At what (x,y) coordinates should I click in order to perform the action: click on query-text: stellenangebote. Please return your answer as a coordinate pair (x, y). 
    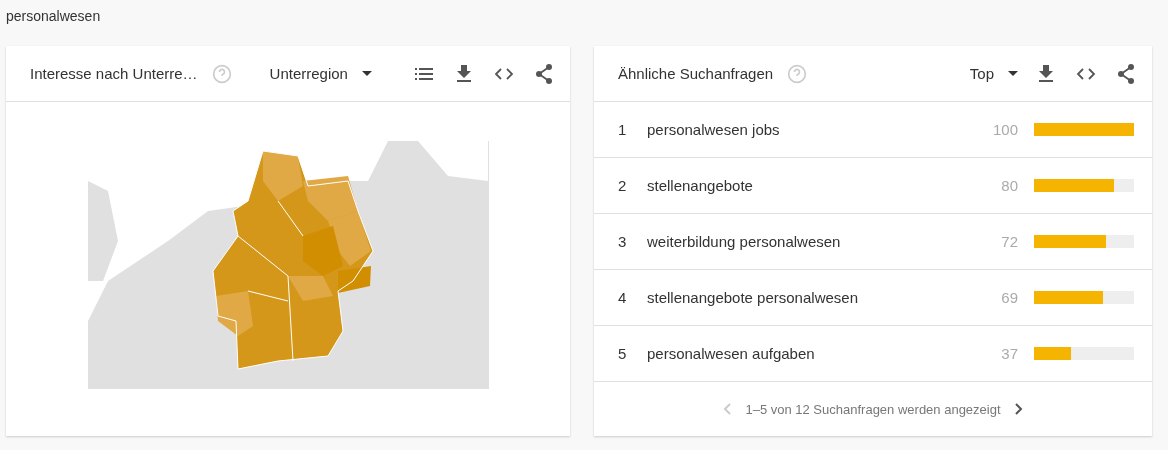
    Looking at the image, I should click on (700, 185).